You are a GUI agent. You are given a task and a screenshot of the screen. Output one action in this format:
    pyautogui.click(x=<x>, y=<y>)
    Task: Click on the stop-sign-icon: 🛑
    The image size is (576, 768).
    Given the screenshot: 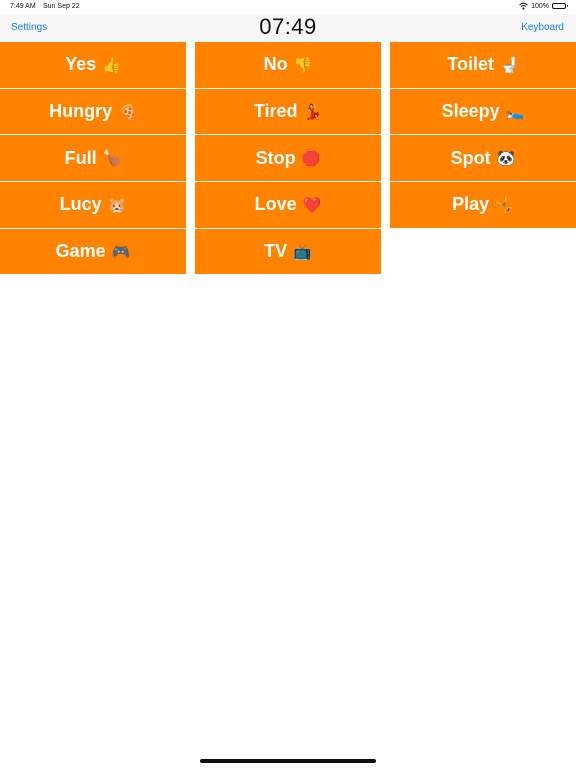 What is the action you would take?
    pyautogui.click(x=311, y=159)
    